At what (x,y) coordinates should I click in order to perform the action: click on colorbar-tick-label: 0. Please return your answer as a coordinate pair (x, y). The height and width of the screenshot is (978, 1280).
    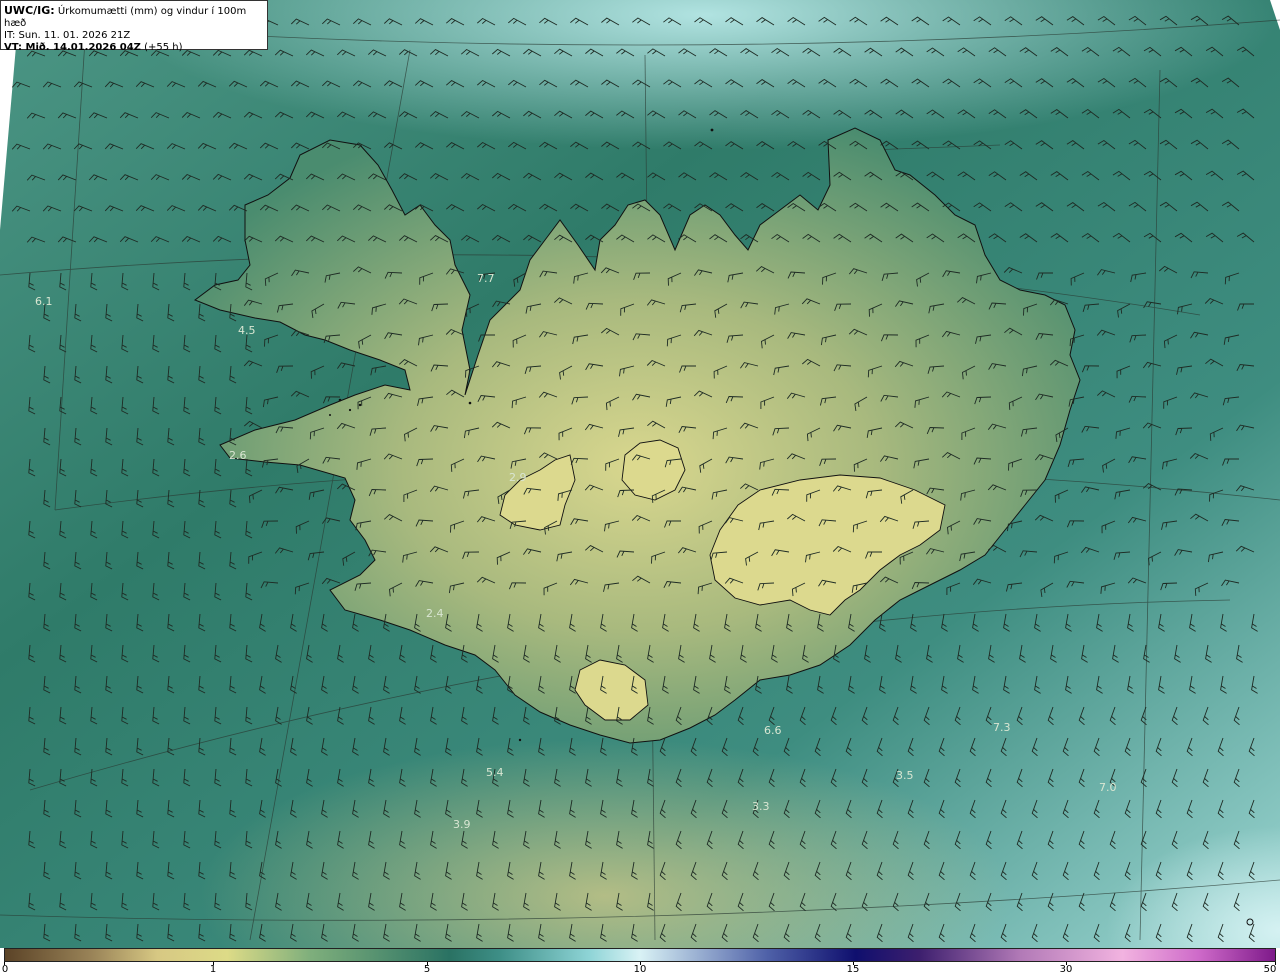
    Looking at the image, I should click on (5, 969).